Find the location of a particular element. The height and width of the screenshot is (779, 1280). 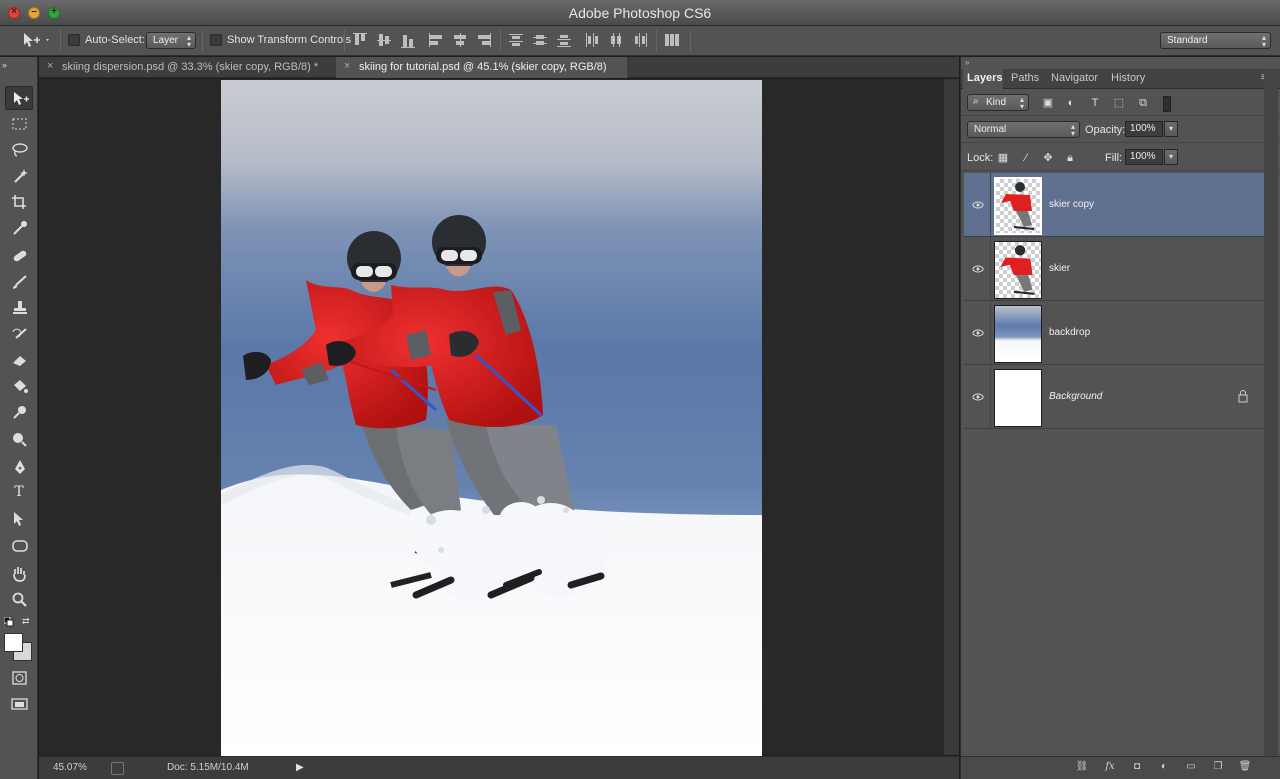

filter-adjustment-icon: ◐ is located at coordinates (1071, 103).